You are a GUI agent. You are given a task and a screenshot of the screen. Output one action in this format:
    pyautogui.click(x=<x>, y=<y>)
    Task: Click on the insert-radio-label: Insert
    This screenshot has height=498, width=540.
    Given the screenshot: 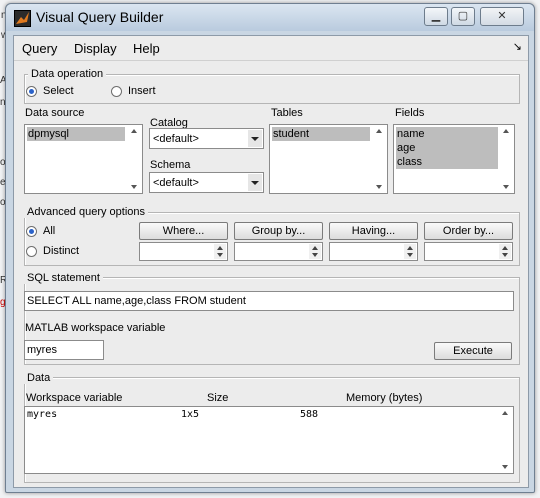 What is the action you would take?
    pyautogui.click(x=142, y=91)
    